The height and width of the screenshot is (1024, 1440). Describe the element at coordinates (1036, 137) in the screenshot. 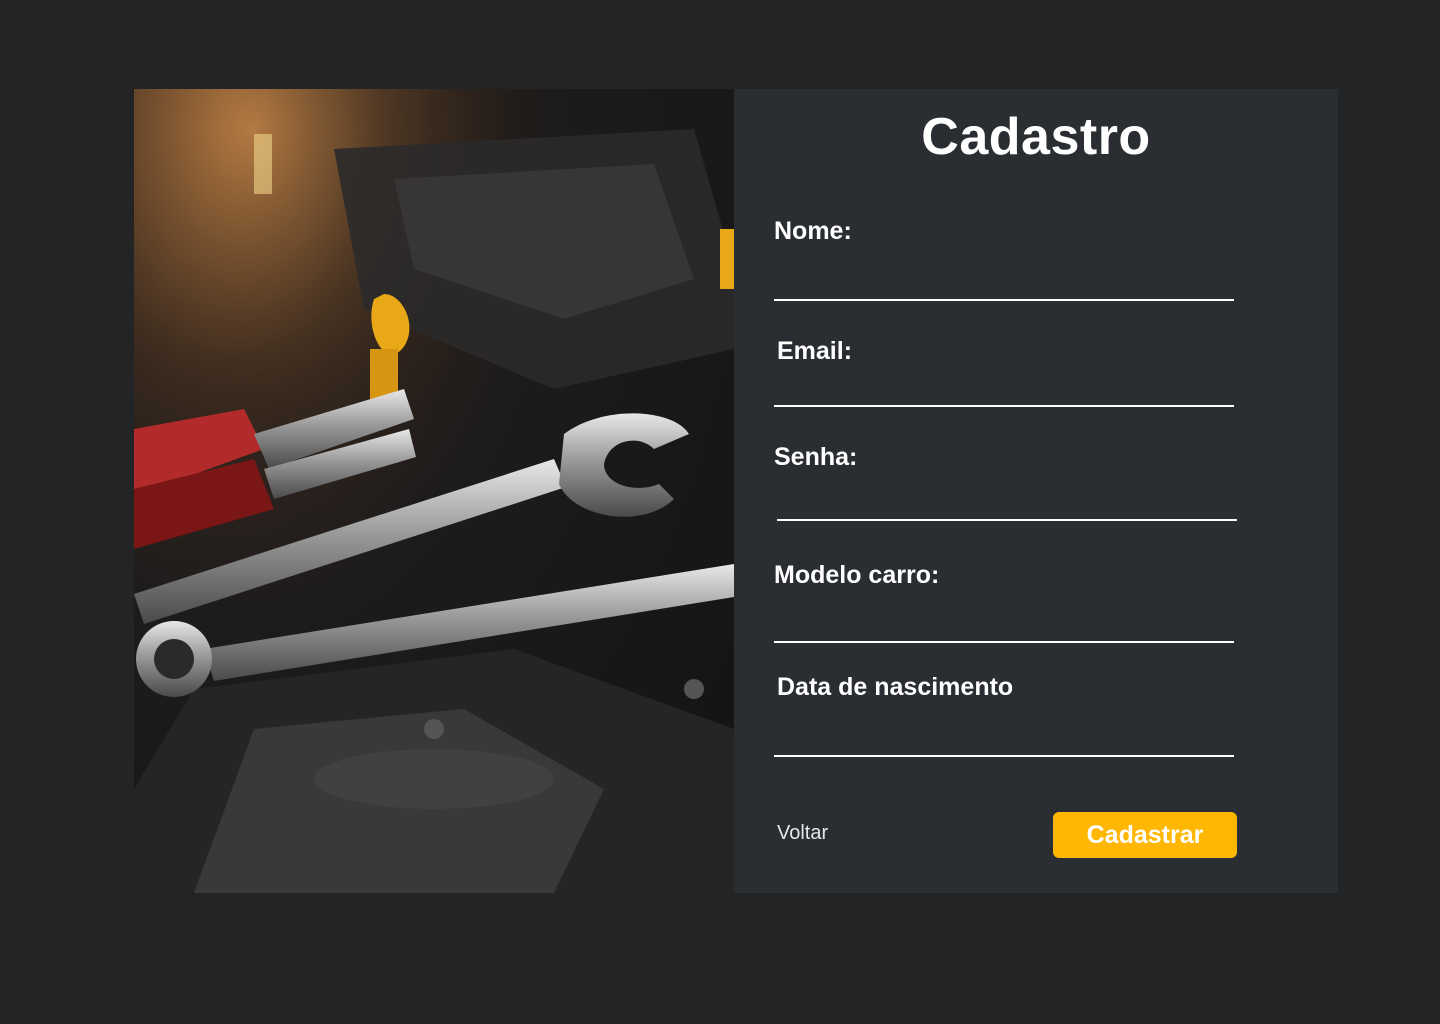

I see `page-title: Cadastro` at that location.